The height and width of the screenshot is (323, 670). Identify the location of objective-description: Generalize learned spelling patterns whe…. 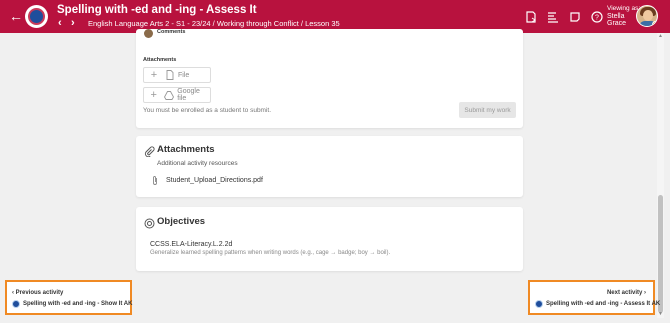
(270, 253).